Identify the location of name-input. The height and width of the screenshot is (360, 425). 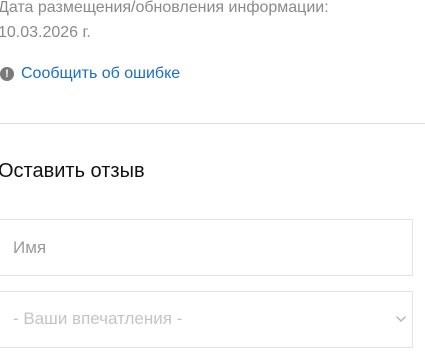
(206, 247).